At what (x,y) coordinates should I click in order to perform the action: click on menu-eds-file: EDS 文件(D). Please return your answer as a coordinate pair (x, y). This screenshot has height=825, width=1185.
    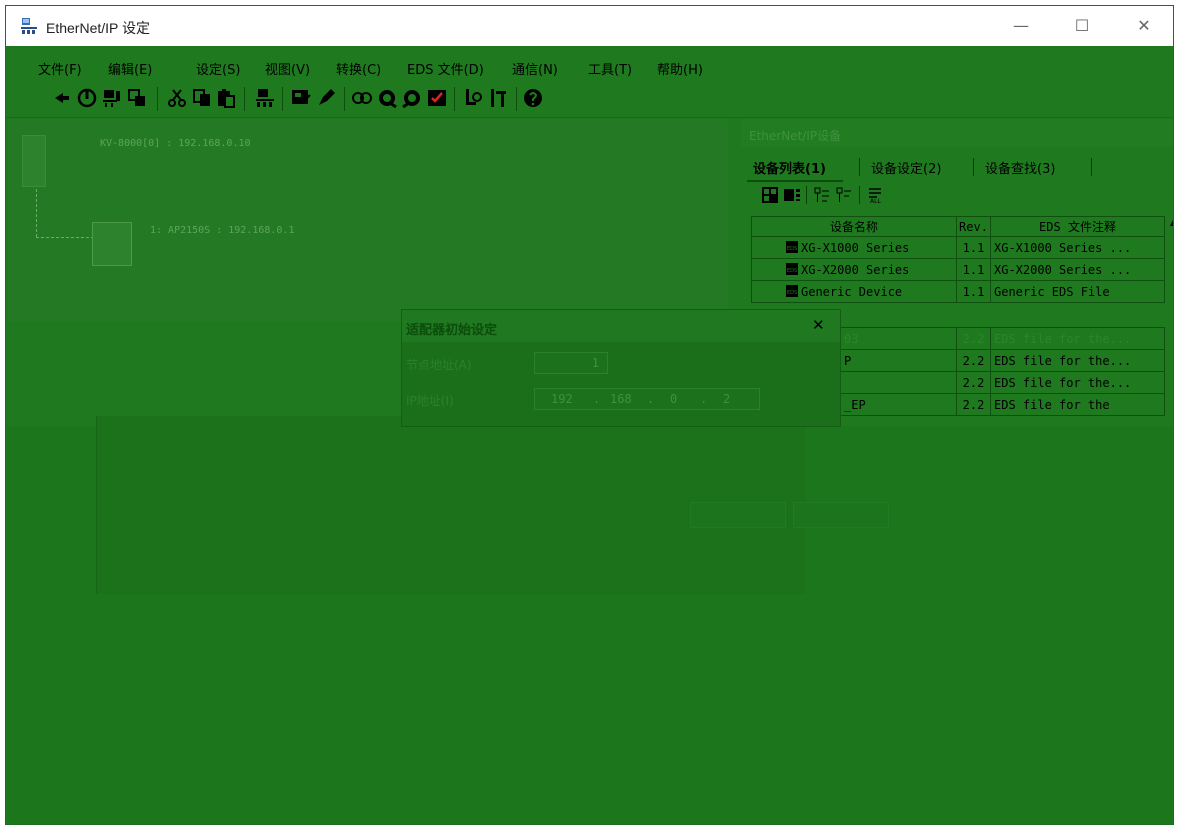
    Looking at the image, I should click on (445, 68).